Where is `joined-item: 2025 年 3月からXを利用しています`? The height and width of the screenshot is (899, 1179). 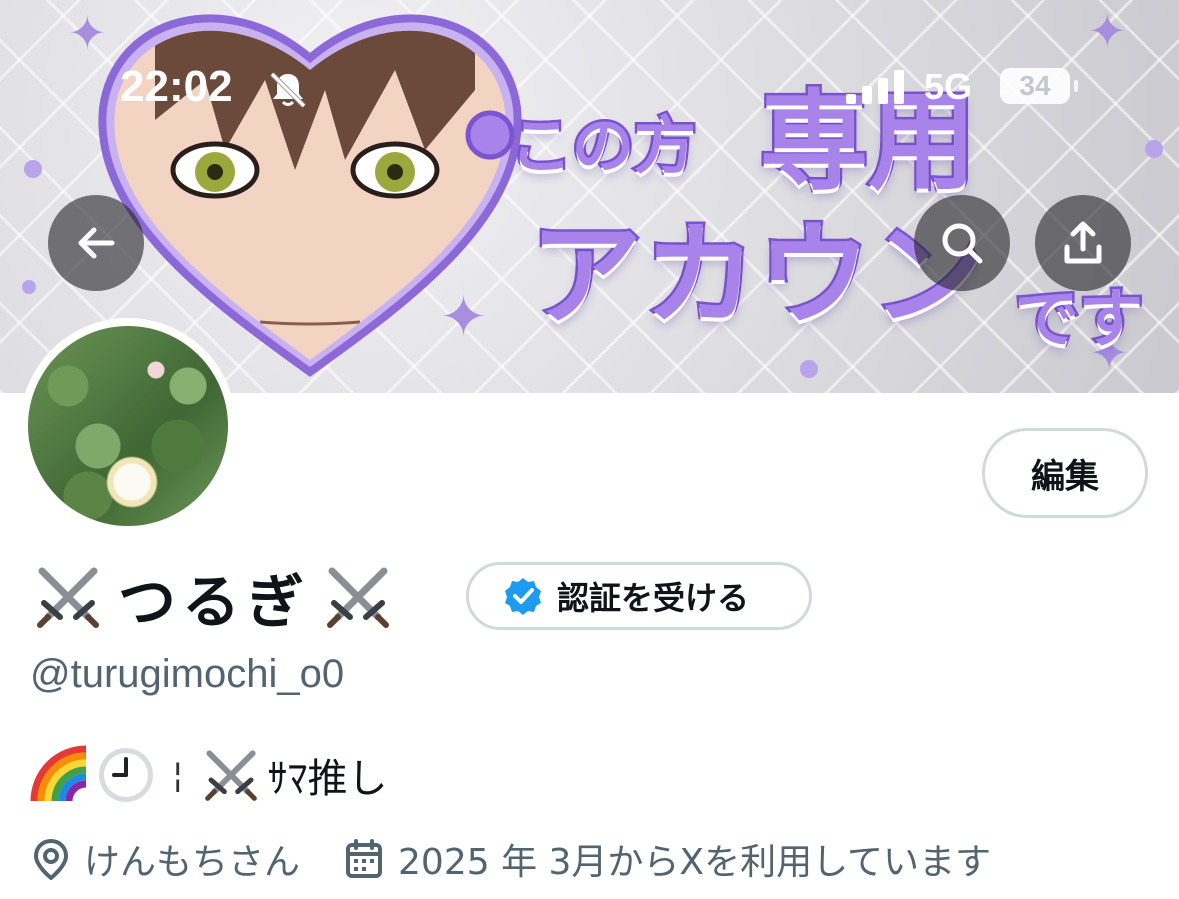
joined-item: 2025 年 3月からXを利用しています is located at coordinates (667, 859).